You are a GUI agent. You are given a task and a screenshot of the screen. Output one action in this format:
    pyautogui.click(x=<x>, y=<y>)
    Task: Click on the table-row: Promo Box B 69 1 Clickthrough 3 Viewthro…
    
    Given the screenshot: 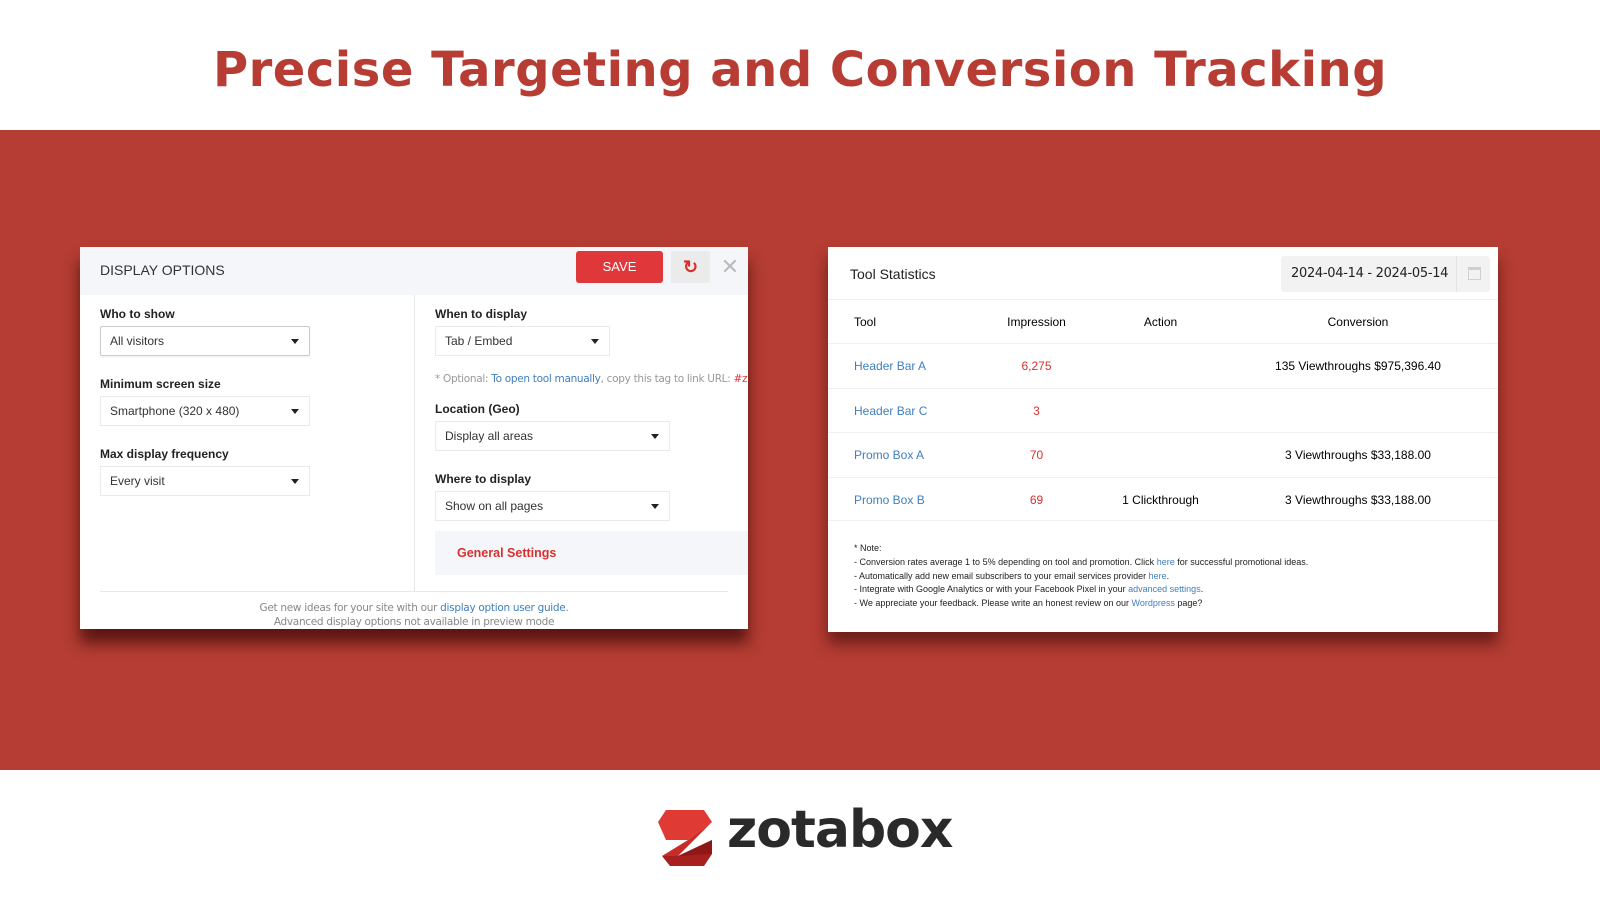 What is the action you would take?
    pyautogui.click(x=1163, y=498)
    